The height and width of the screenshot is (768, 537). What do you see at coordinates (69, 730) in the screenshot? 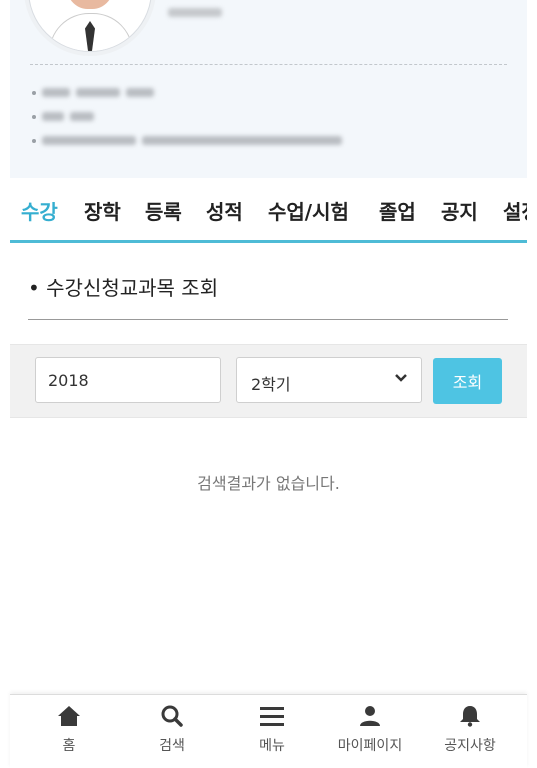
I see `nav-home: 홈` at bounding box center [69, 730].